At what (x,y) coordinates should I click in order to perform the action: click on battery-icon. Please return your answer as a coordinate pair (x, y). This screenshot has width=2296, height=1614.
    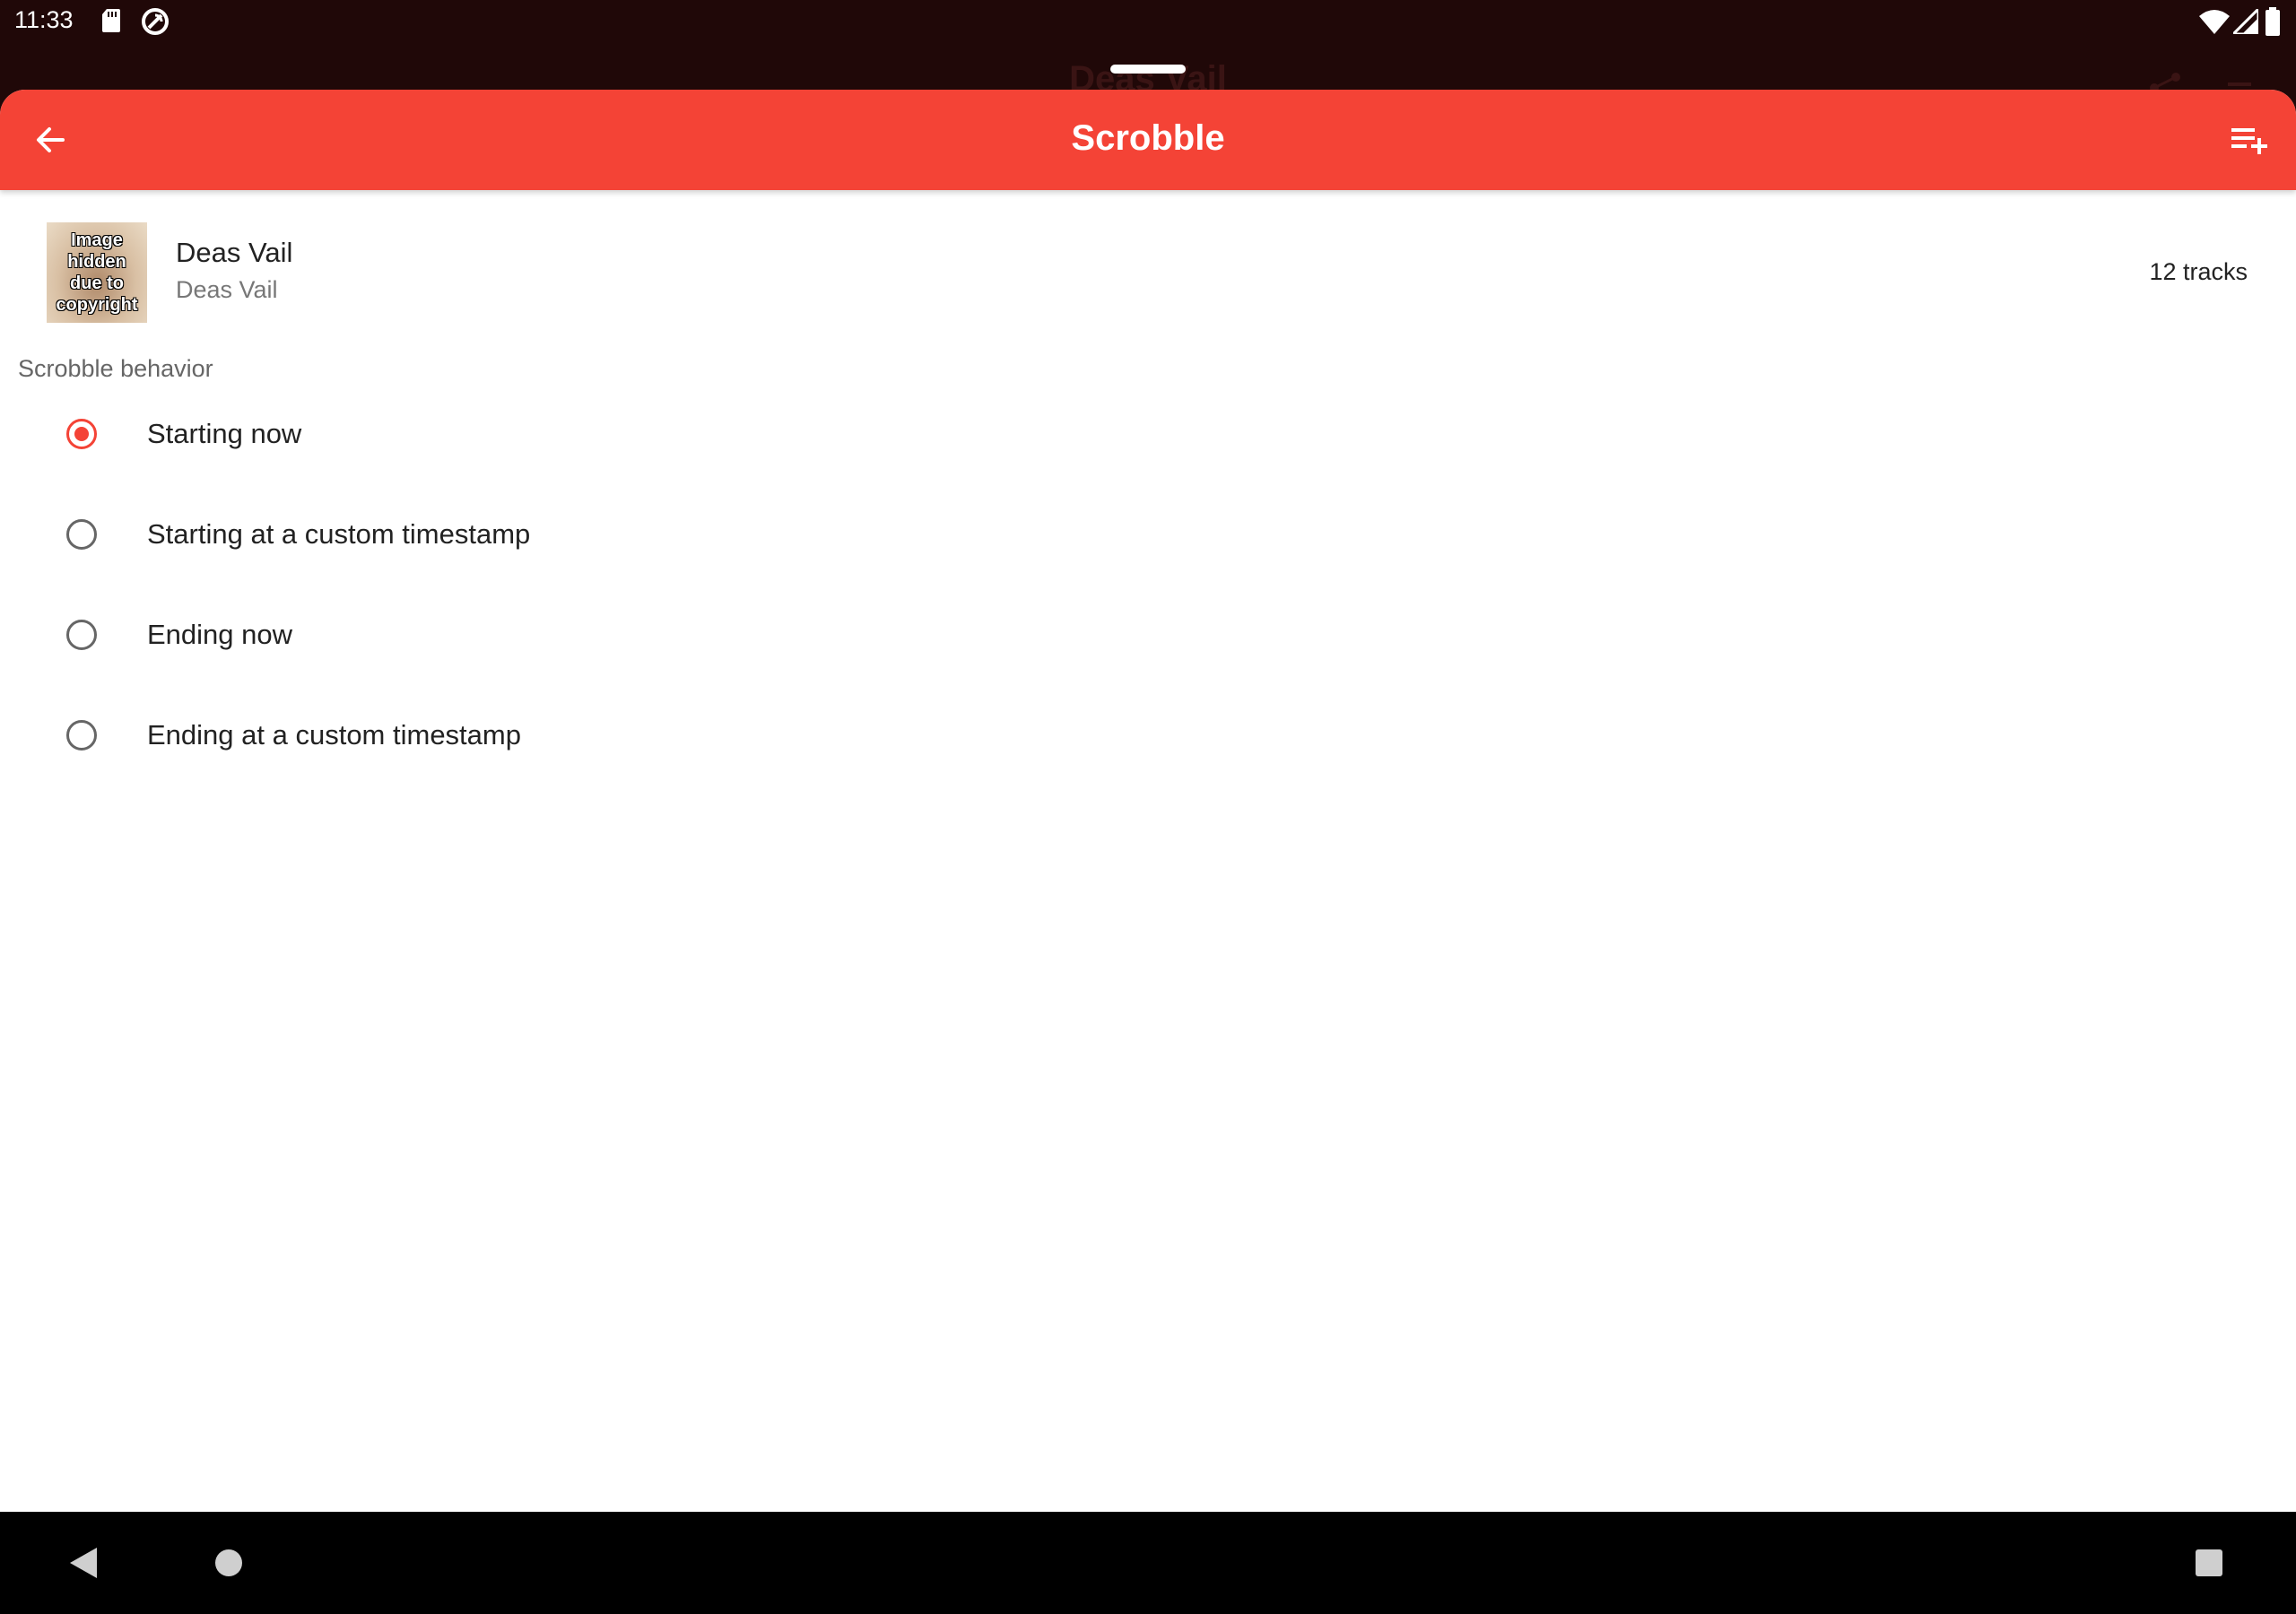
    Looking at the image, I should click on (2273, 21).